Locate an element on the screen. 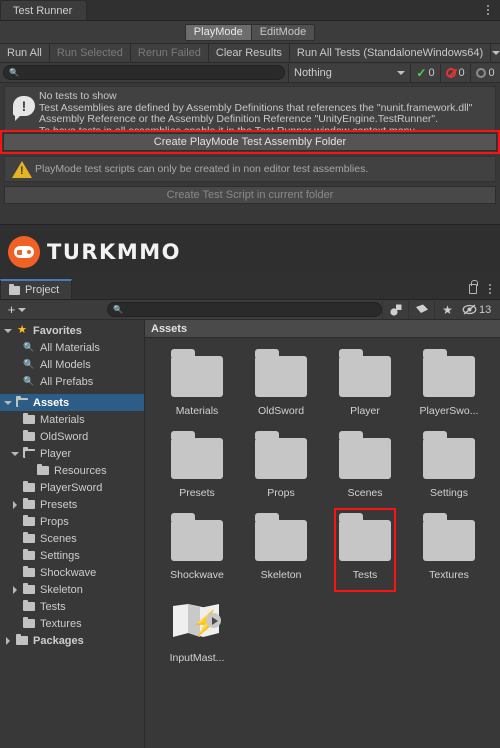 Image resolution: width=500 pixels, height=748 pixels. run-all-tests-target-button: Run All Tests (StandaloneWindows64) is located at coordinates (390, 53).